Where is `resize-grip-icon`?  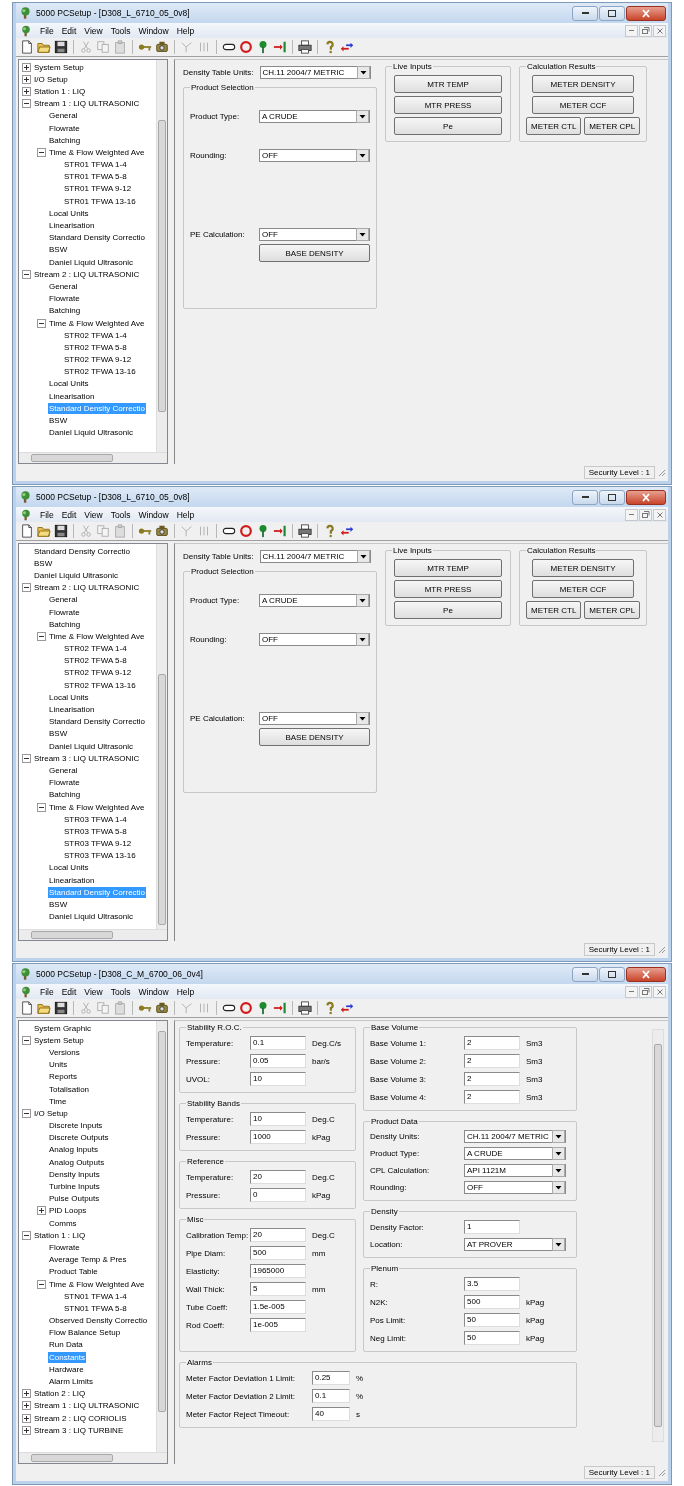 resize-grip-icon is located at coordinates (661, 1472).